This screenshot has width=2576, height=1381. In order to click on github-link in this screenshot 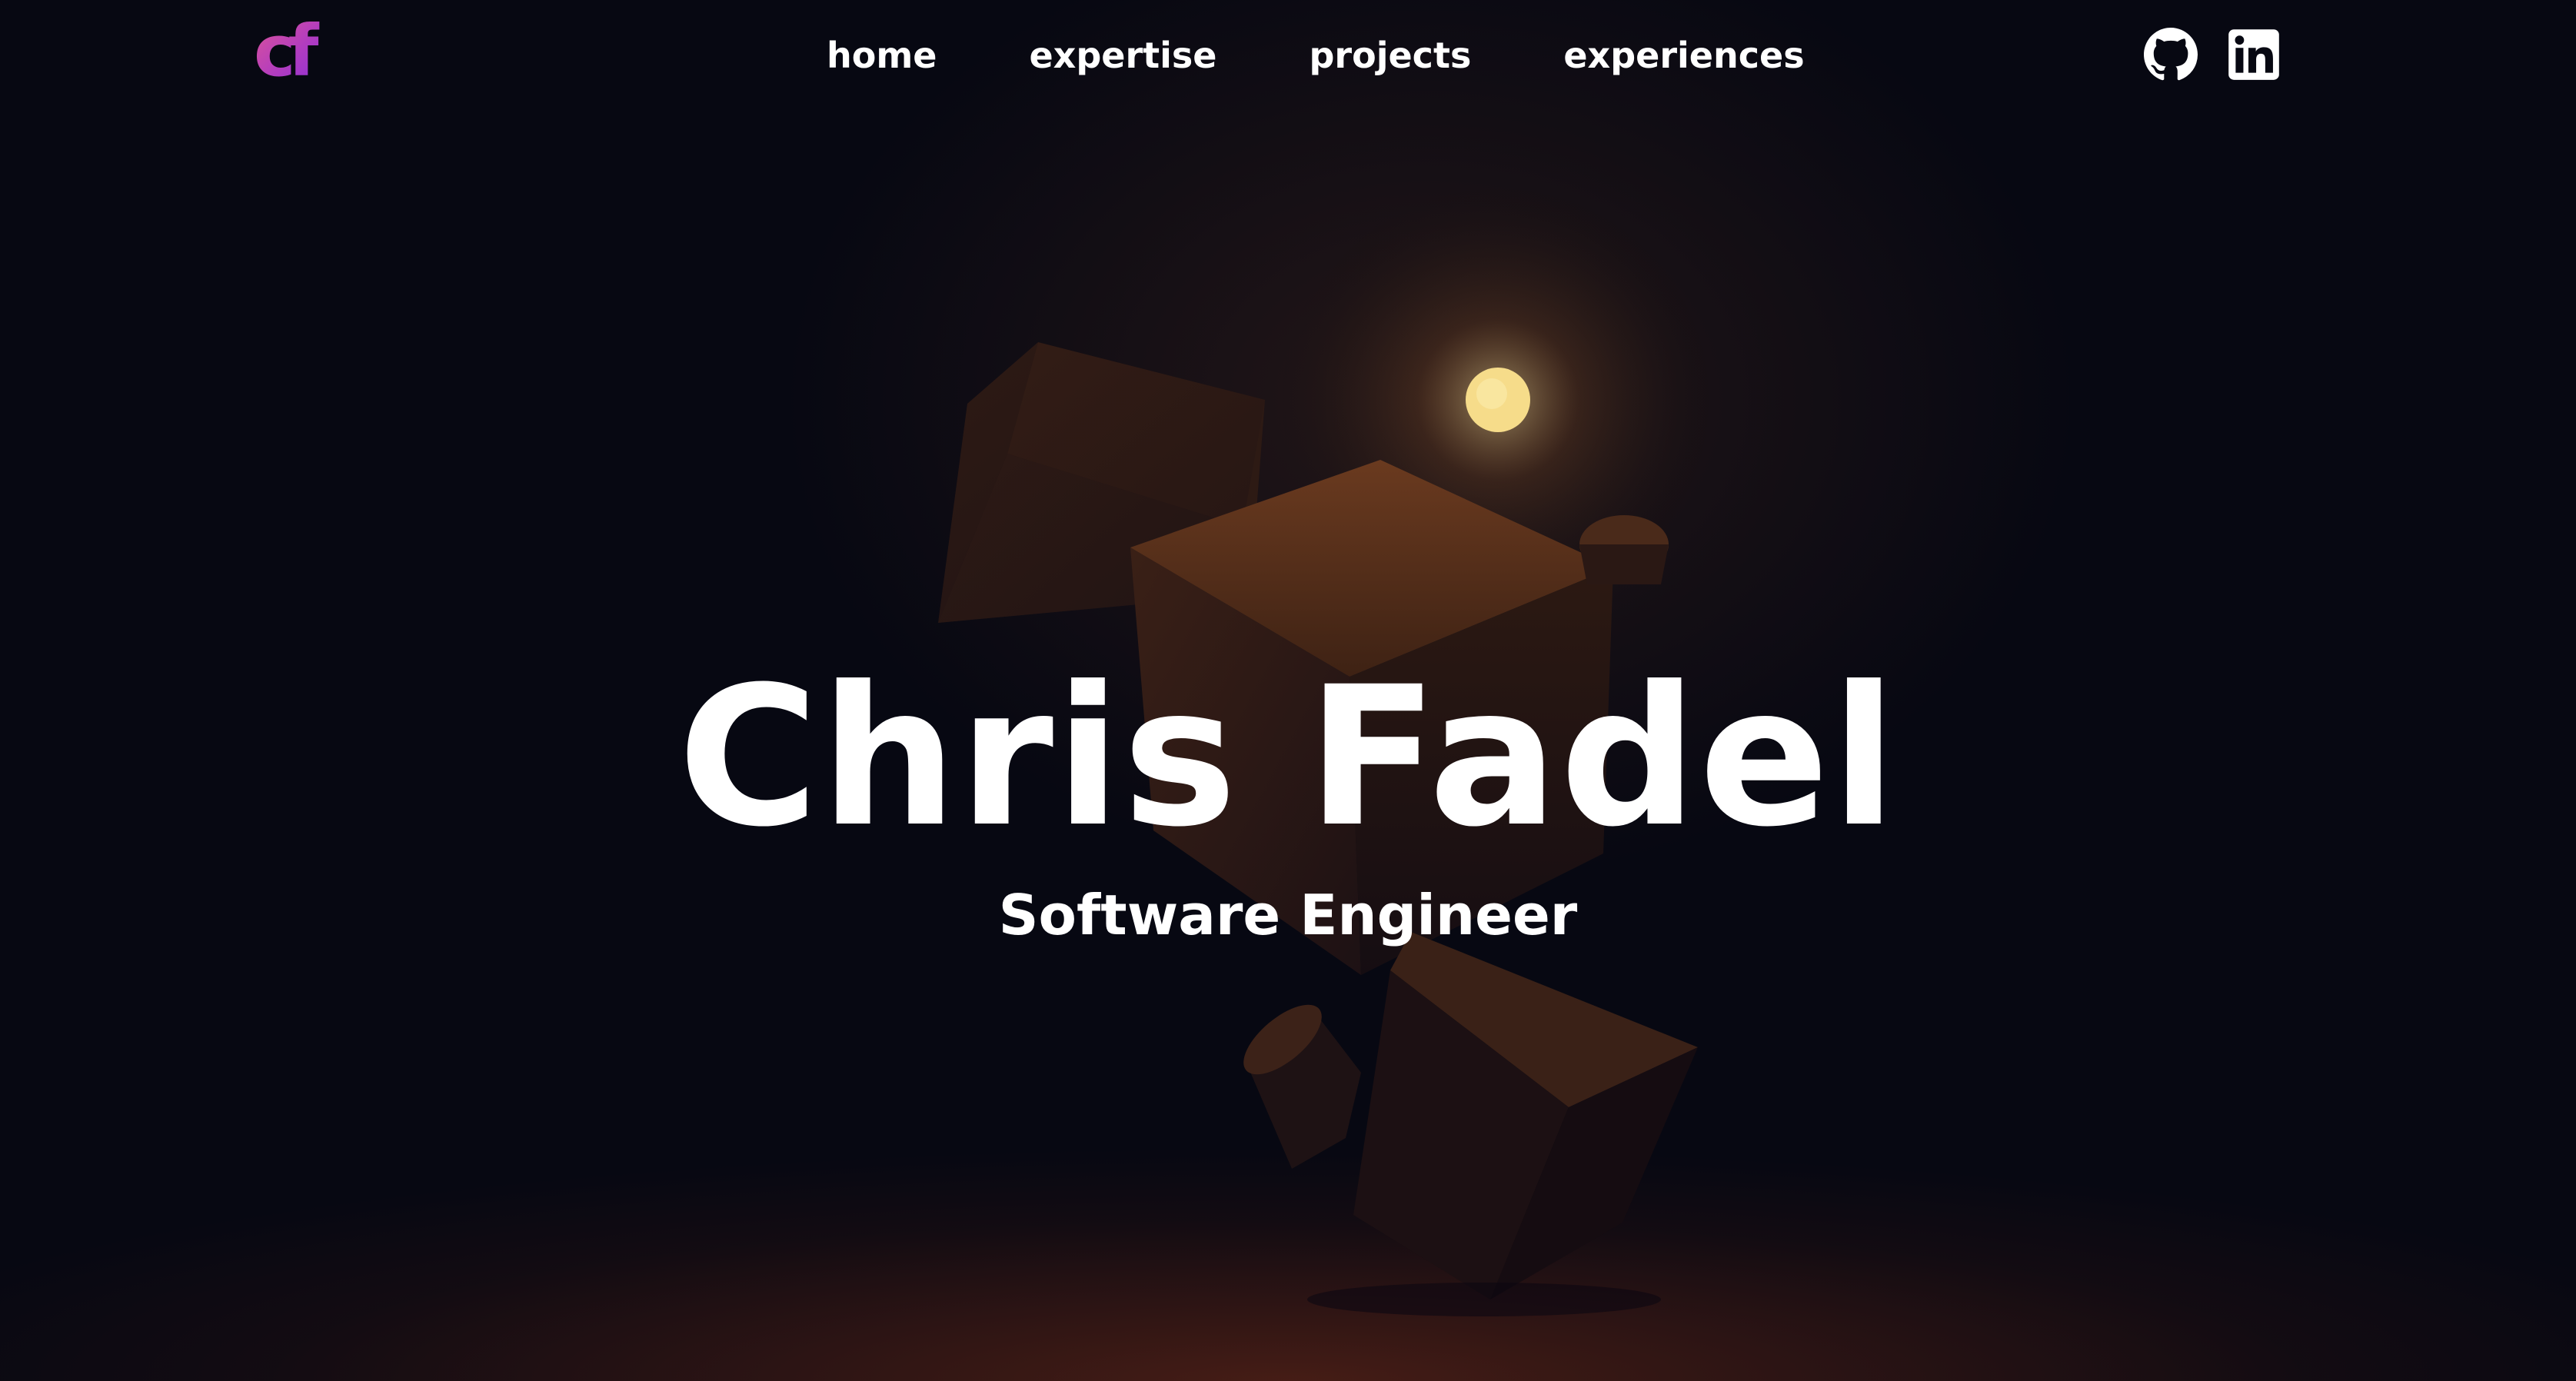, I will do `click(2171, 55)`.